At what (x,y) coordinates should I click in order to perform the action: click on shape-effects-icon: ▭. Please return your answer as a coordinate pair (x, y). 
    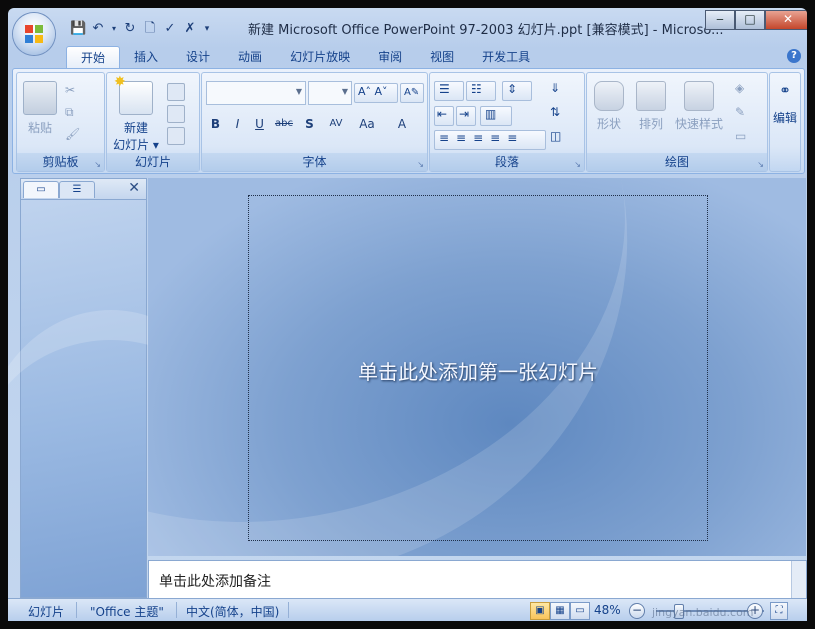
    Looking at the image, I should click on (743, 137).